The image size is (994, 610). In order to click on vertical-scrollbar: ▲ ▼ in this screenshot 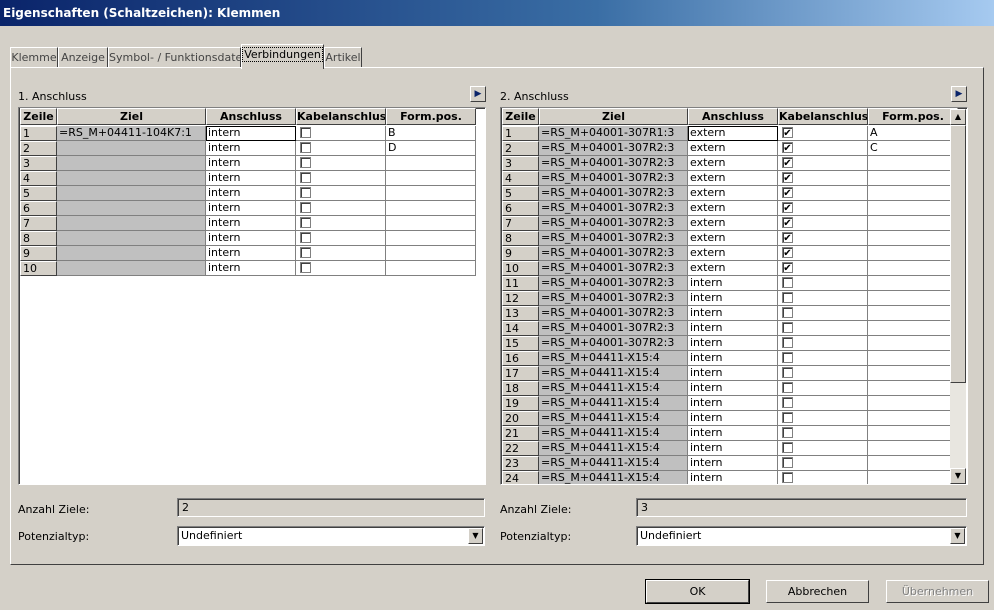, I will do `click(958, 296)`.